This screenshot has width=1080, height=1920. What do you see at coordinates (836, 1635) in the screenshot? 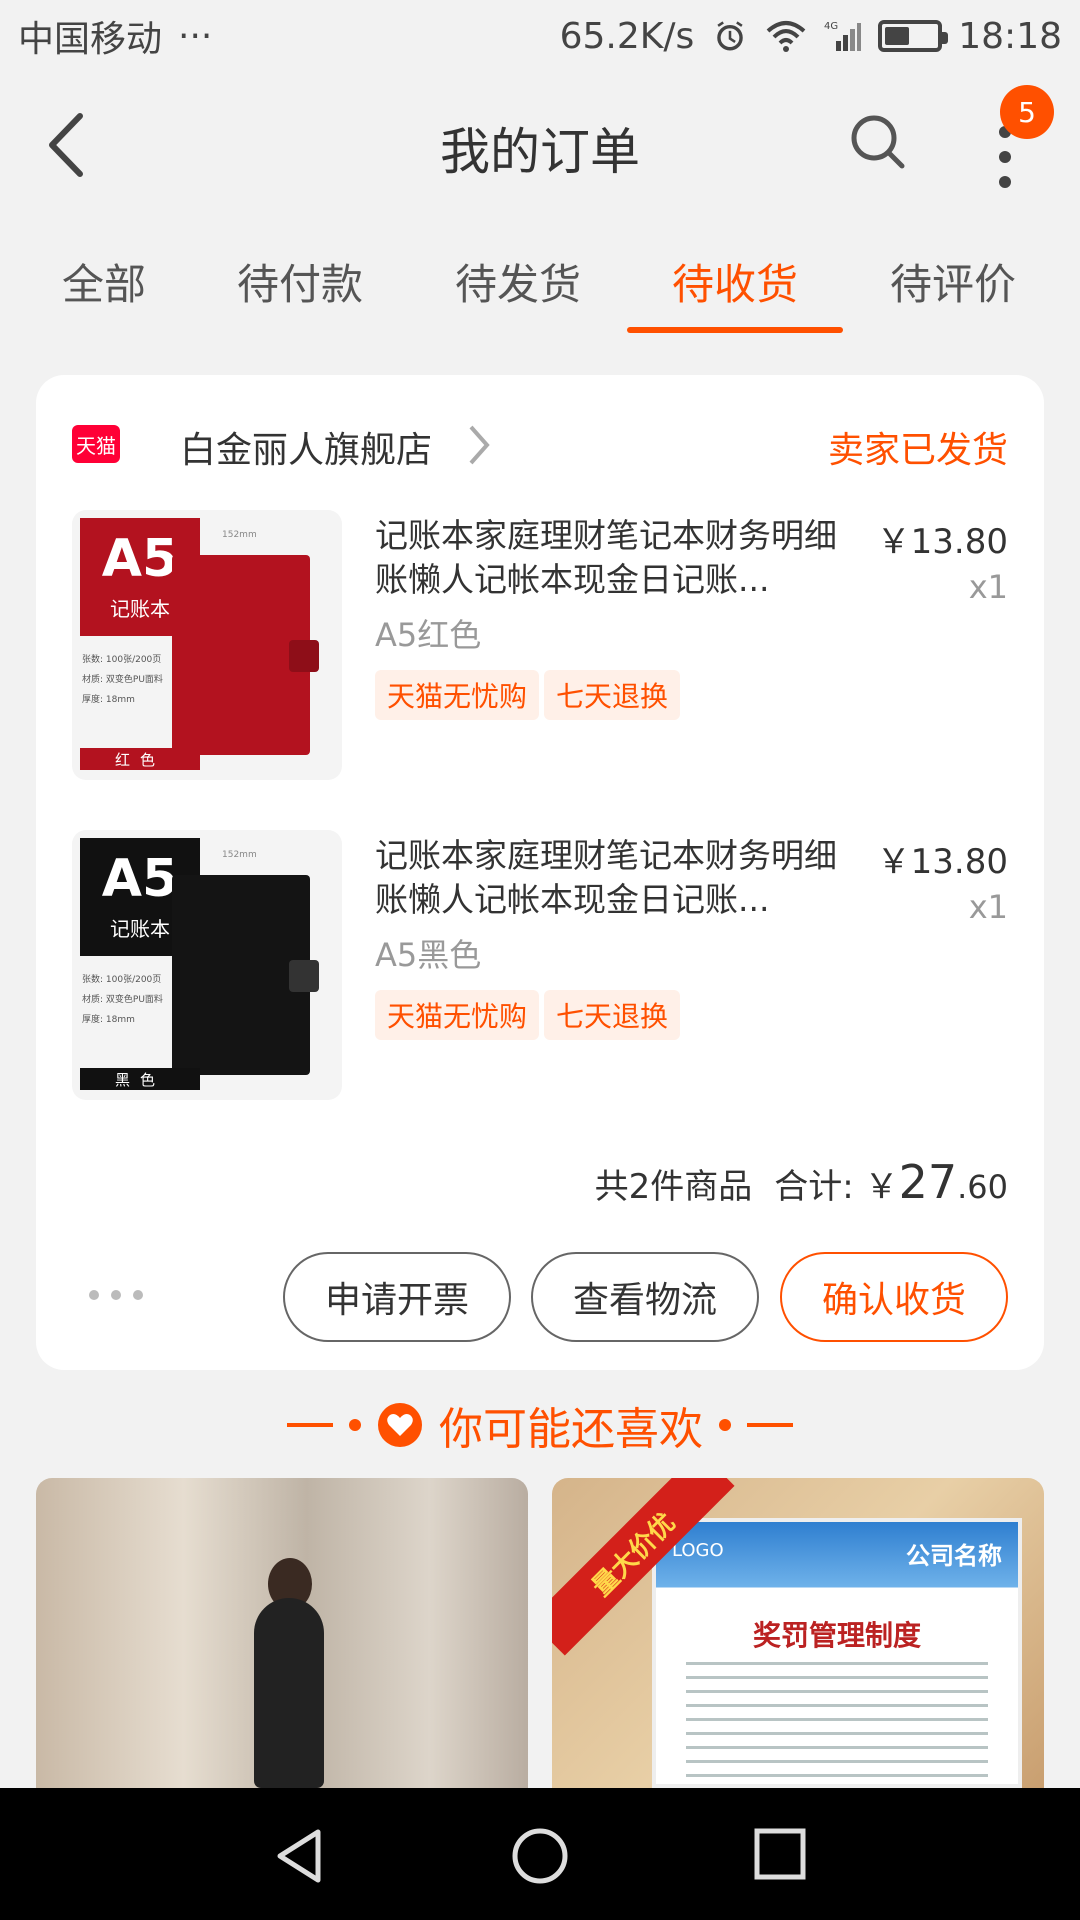
I see `poster-title: 奖罚管理制度` at bounding box center [836, 1635].